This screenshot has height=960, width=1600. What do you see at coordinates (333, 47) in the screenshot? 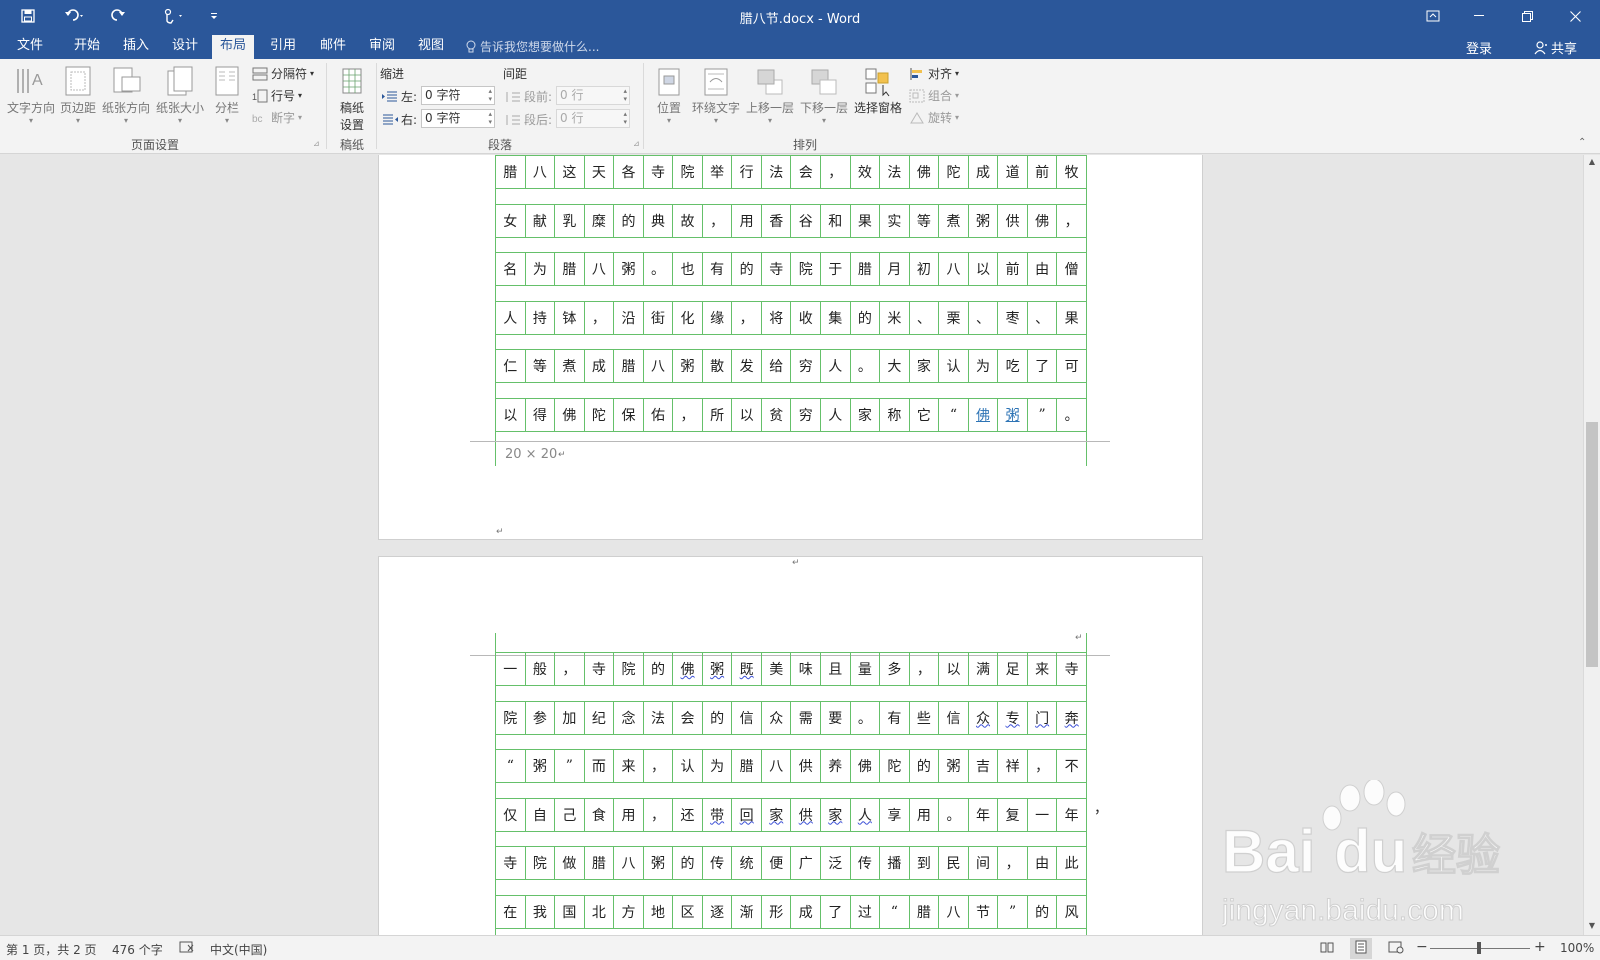
I see `tab-mailings: 邮件` at bounding box center [333, 47].